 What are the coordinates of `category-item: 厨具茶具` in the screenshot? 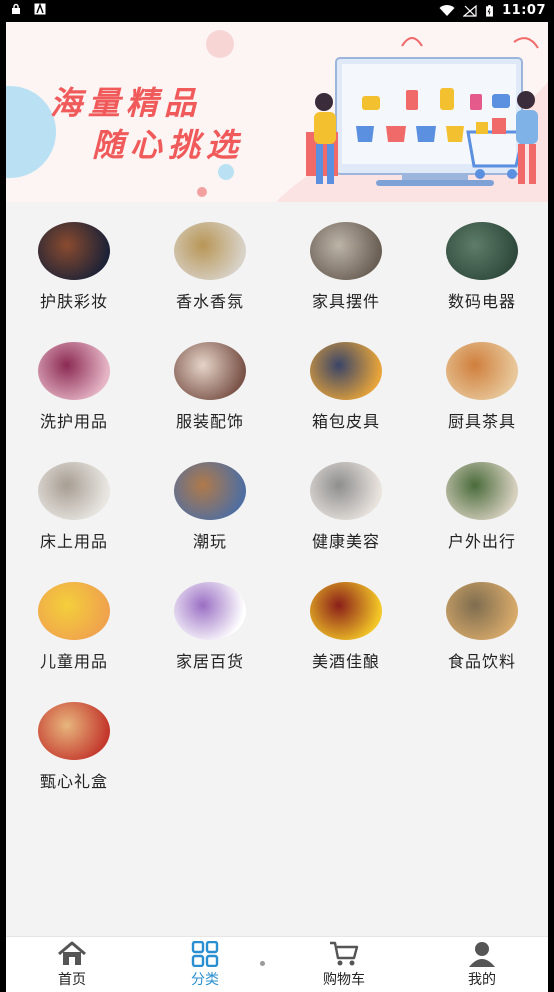 It's located at (481, 388).